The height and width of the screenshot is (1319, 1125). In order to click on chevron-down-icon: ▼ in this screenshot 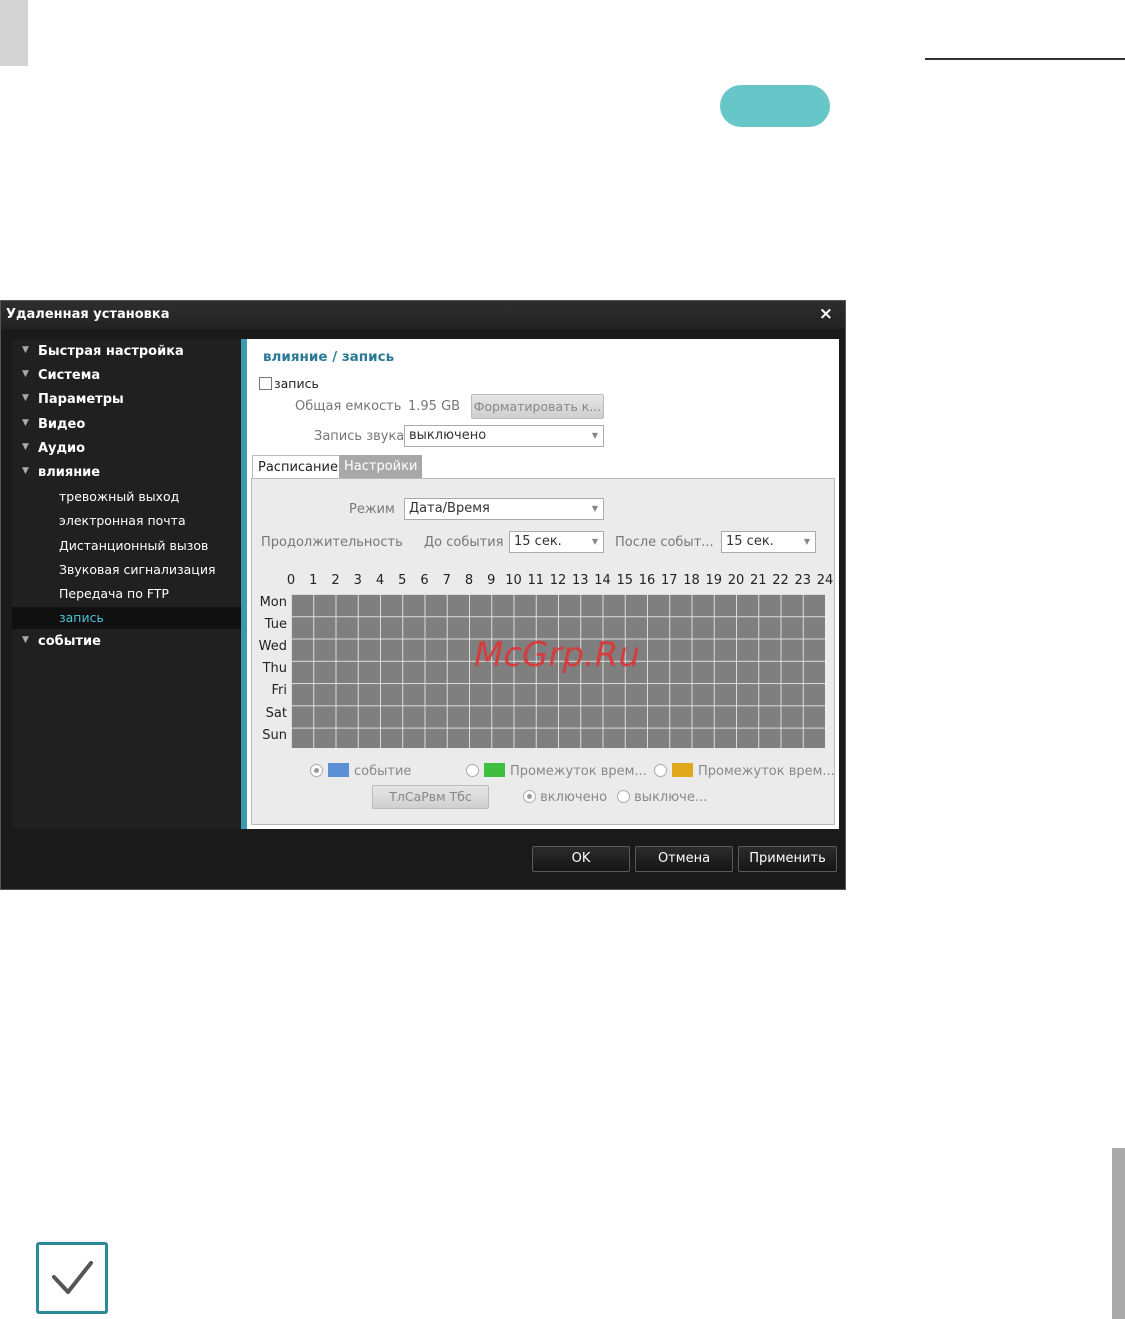, I will do `click(806, 541)`.